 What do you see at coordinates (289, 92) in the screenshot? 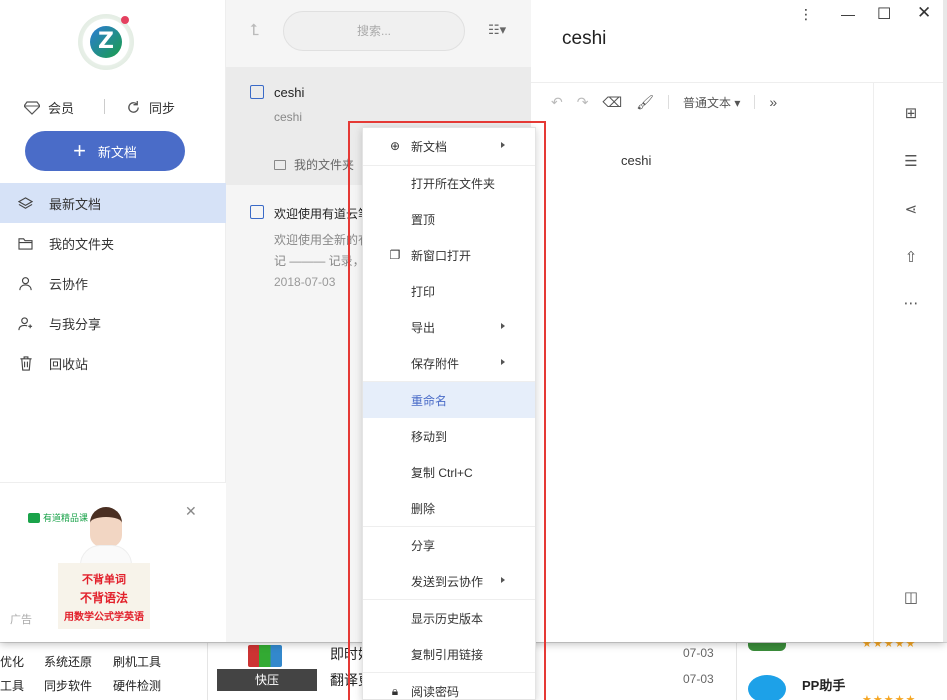
I see `document-title: ceshi` at bounding box center [289, 92].